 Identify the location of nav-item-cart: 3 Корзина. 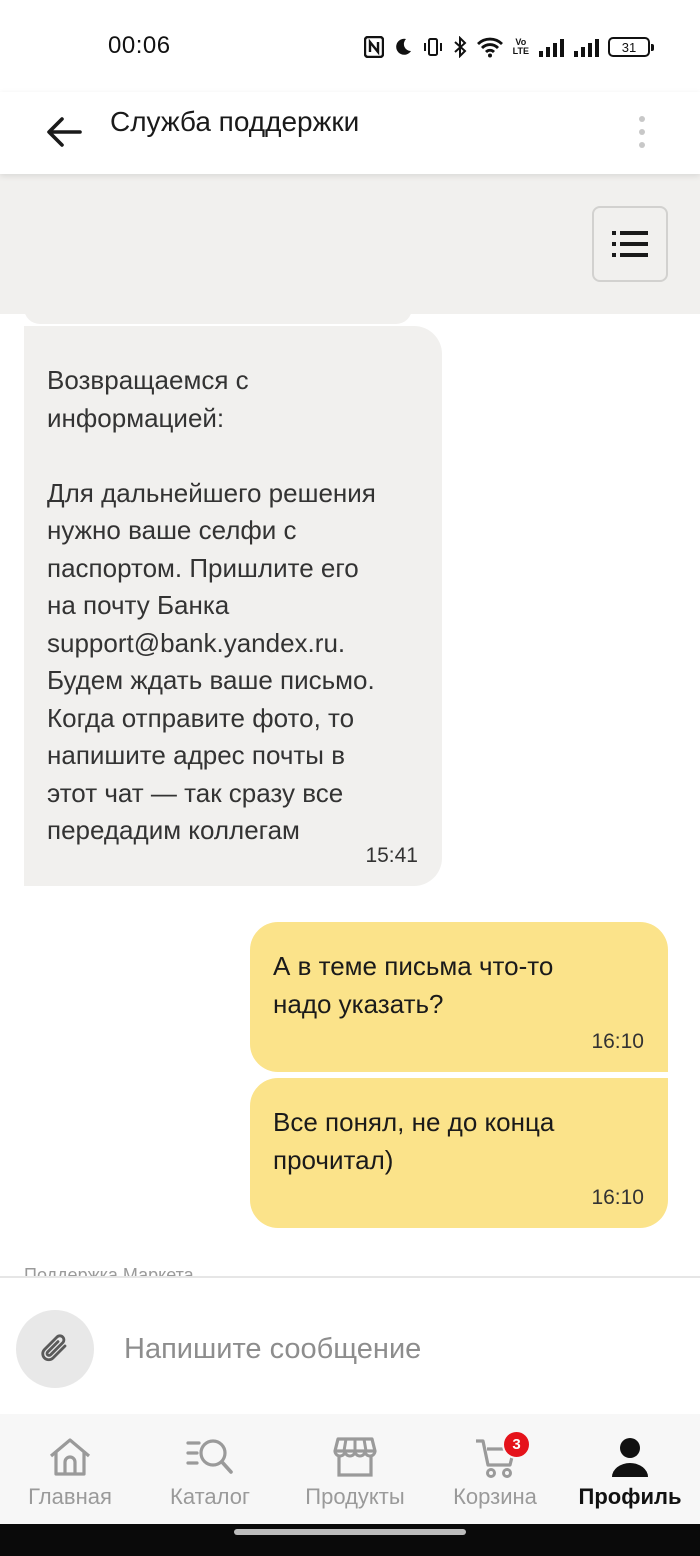
(495, 1469).